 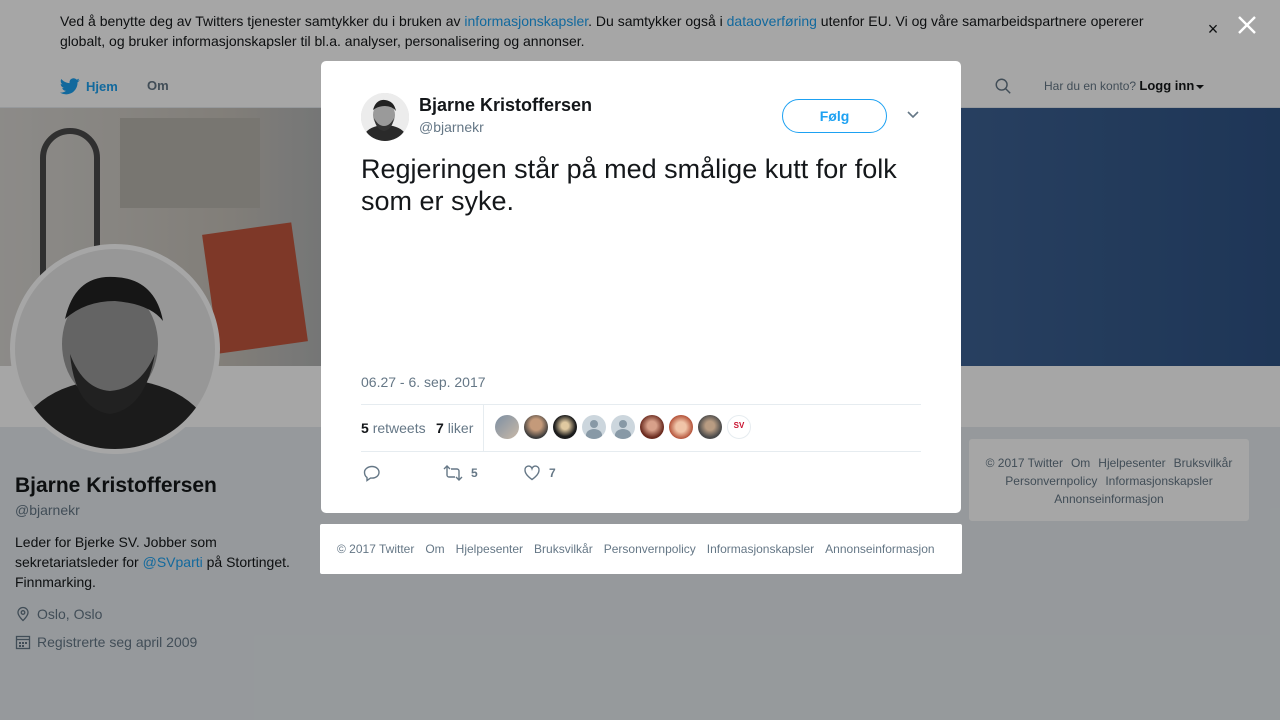 What do you see at coordinates (650, 549) in the screenshot?
I see `footer-link: Personvernpolicy` at bounding box center [650, 549].